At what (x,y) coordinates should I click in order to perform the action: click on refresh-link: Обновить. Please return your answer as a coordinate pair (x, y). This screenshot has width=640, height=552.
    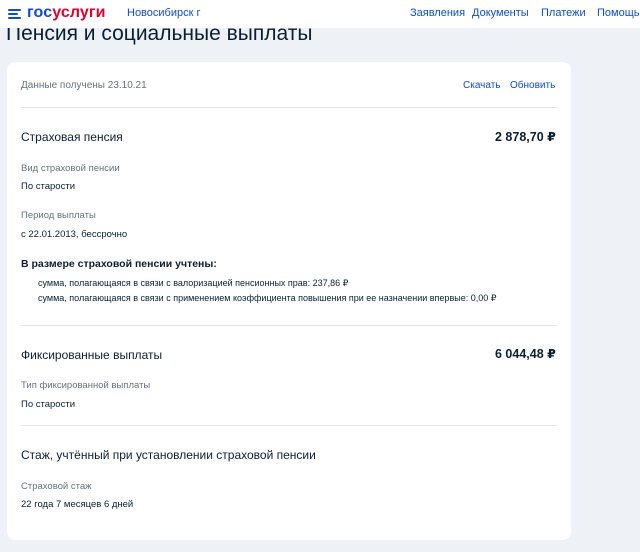
    Looking at the image, I should click on (532, 85).